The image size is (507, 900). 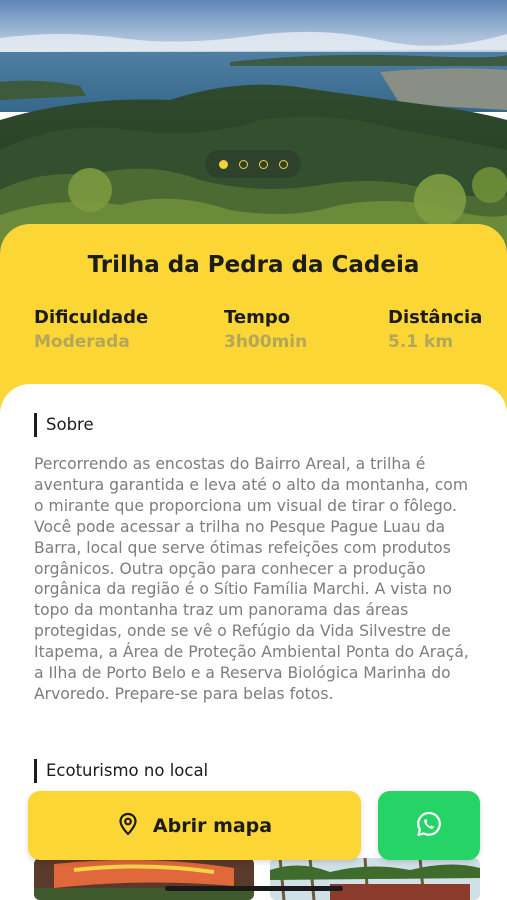 I want to click on carousel-indicator, so click(x=253, y=164).